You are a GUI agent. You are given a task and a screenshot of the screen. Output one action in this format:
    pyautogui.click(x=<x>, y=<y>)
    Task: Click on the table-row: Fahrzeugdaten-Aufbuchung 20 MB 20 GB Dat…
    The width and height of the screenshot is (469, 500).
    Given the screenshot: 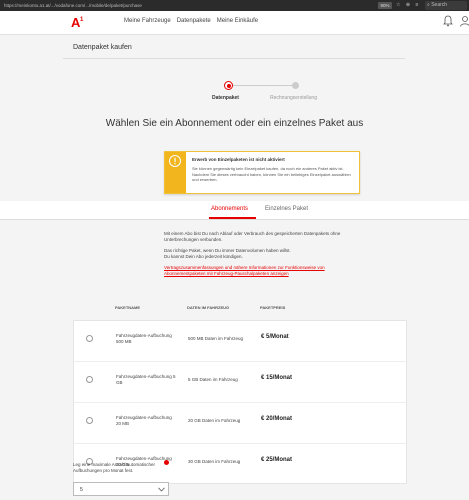 What is the action you would take?
    pyautogui.click(x=240, y=423)
    